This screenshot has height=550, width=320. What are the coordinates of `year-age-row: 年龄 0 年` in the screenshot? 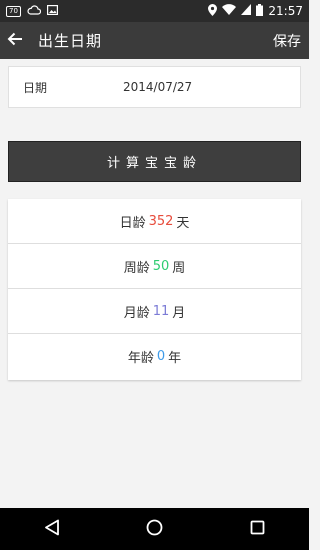 It's located at (154, 356).